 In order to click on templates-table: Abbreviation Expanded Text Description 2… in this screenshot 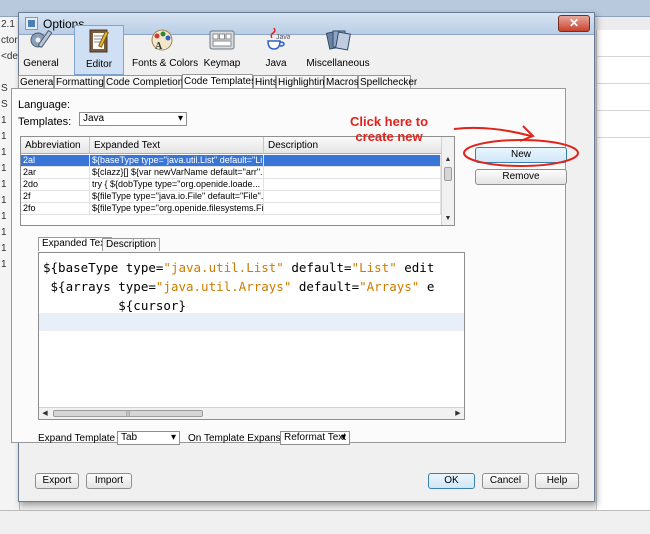, I will do `click(237, 181)`.